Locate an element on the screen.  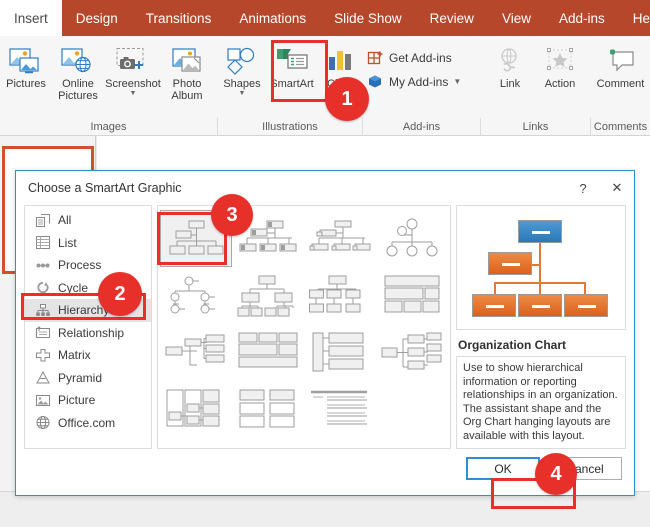
online-pictures-button: Online Pictures is located at coordinates (78, 71).